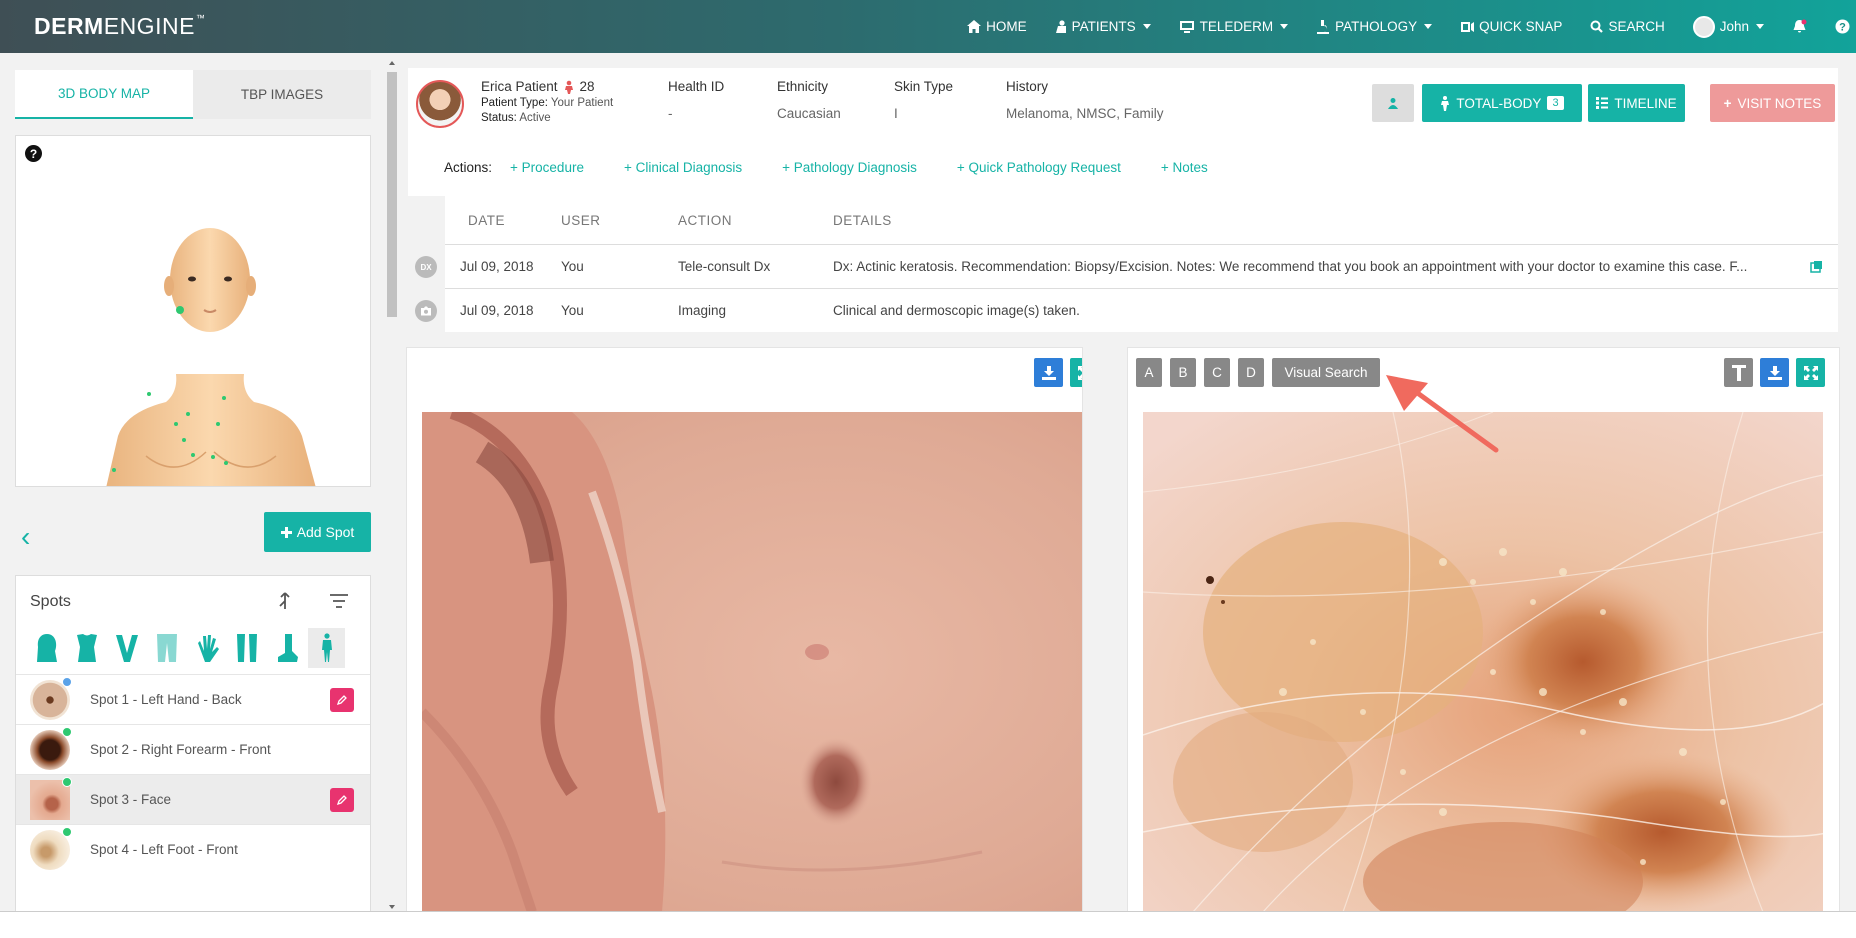 The width and height of the screenshot is (1856, 938). I want to click on chevron-left-icon: ‹, so click(25, 537).